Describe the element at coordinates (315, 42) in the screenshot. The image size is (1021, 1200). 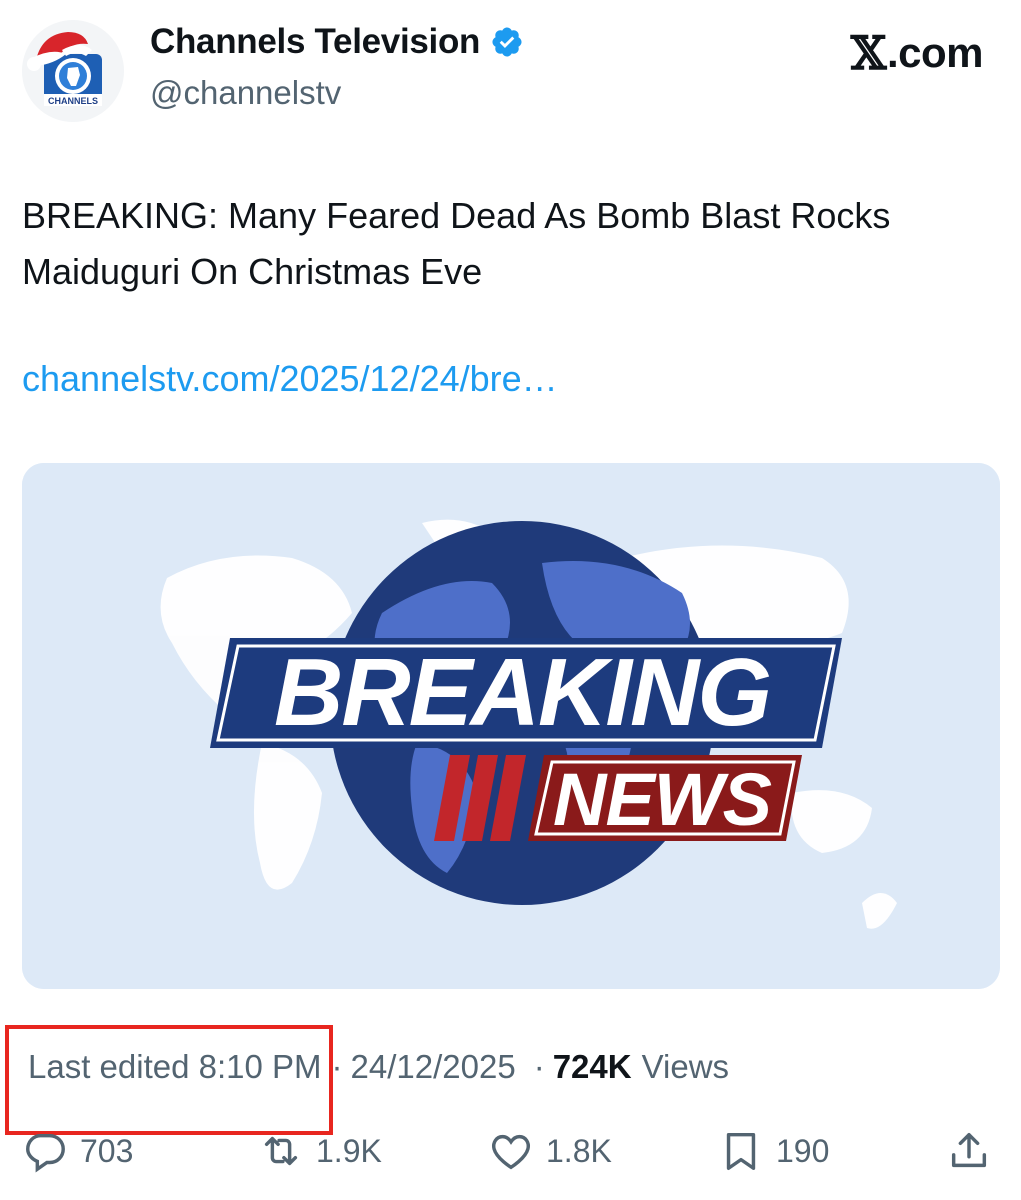
I see `display-name: Channels Television` at that location.